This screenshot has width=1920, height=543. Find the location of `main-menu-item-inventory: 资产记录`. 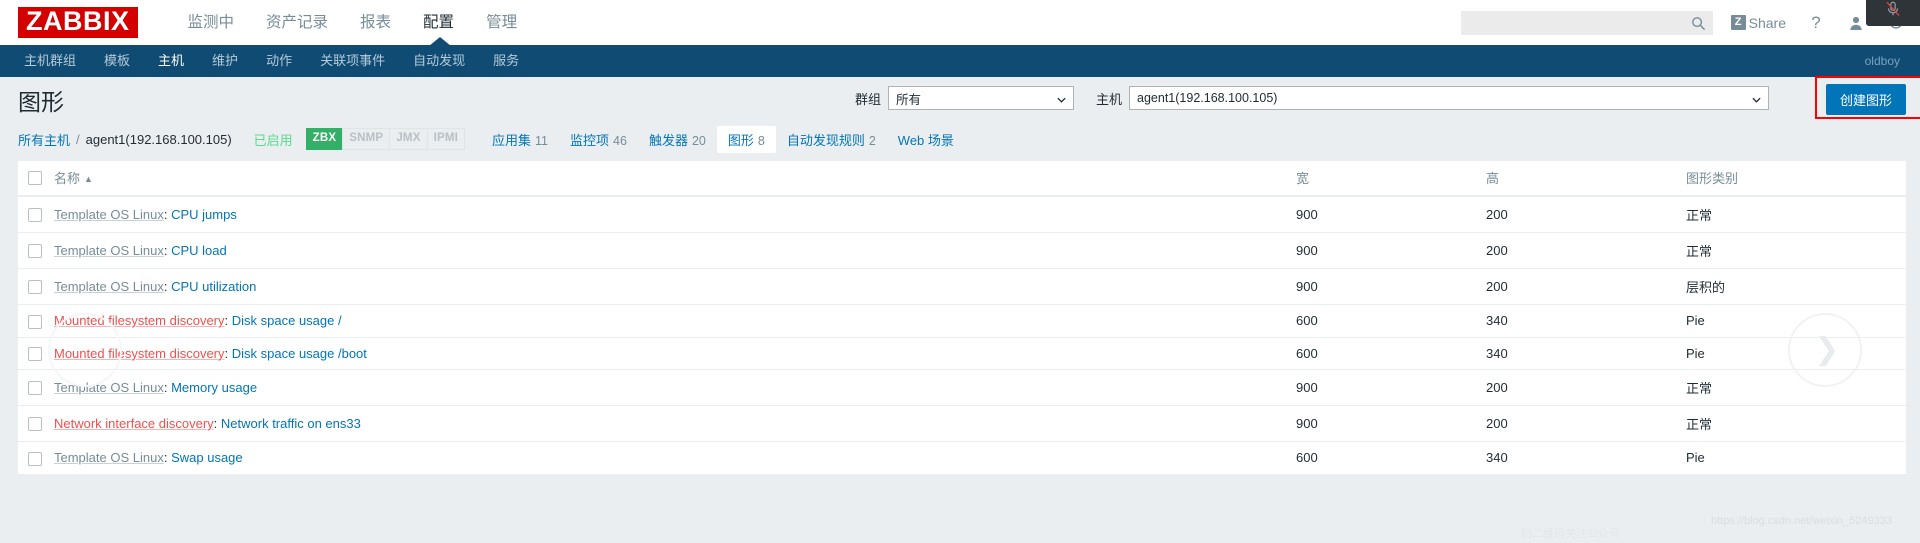

main-menu-item-inventory: 资产记录 is located at coordinates (297, 22).